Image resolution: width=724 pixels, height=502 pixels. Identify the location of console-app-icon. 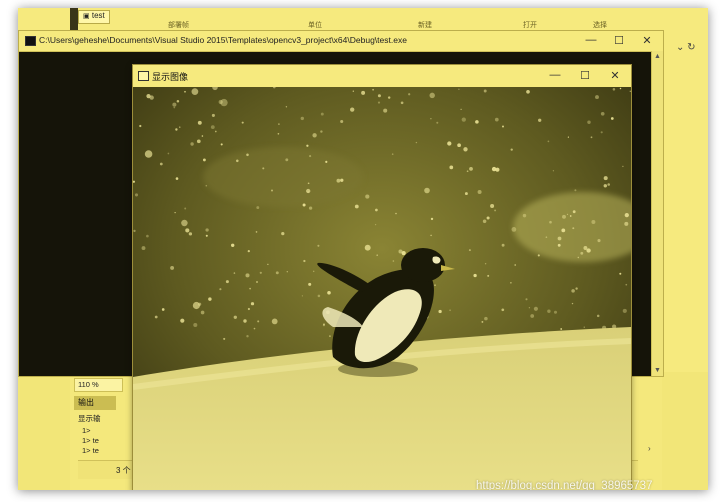
(30, 41).